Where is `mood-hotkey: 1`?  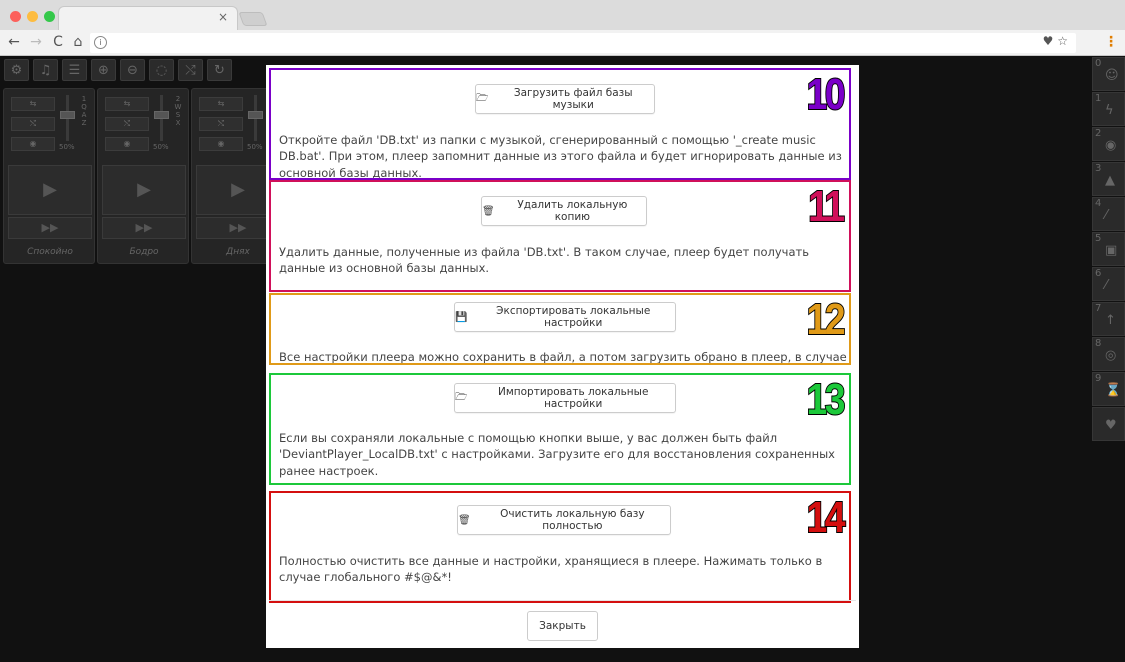
mood-hotkey: 1 is located at coordinates (1098, 98).